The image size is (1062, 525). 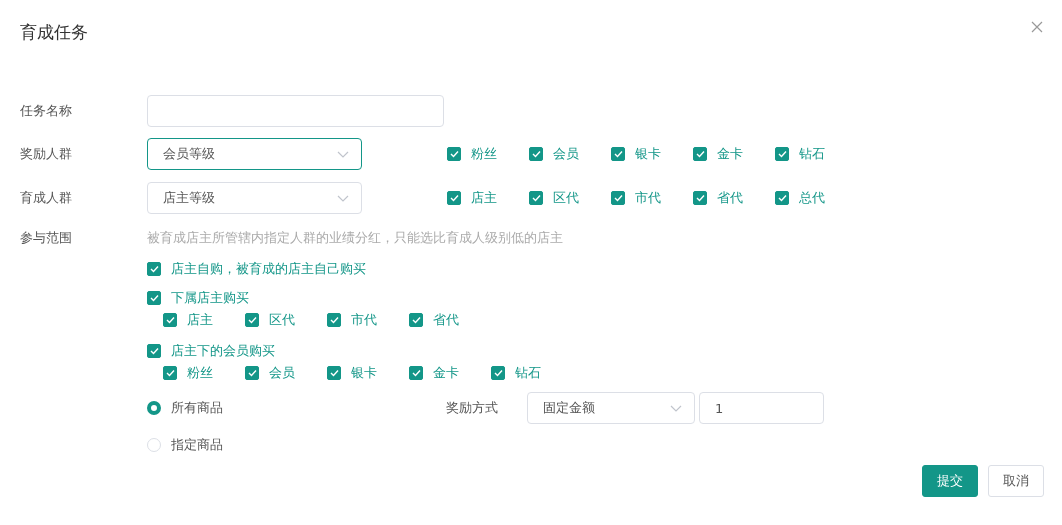 What do you see at coordinates (812, 198) in the screenshot?
I see `checkbox-label: 总代` at bounding box center [812, 198].